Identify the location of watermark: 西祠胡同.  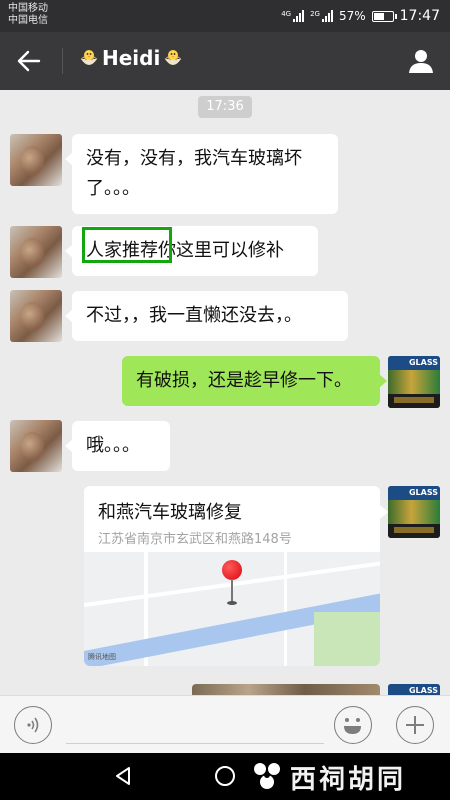
(328, 777).